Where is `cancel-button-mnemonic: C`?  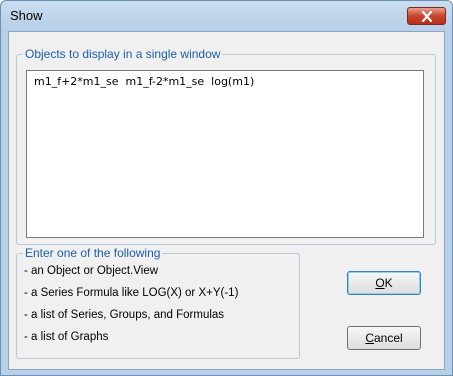 cancel-button-mnemonic: C is located at coordinates (369, 338).